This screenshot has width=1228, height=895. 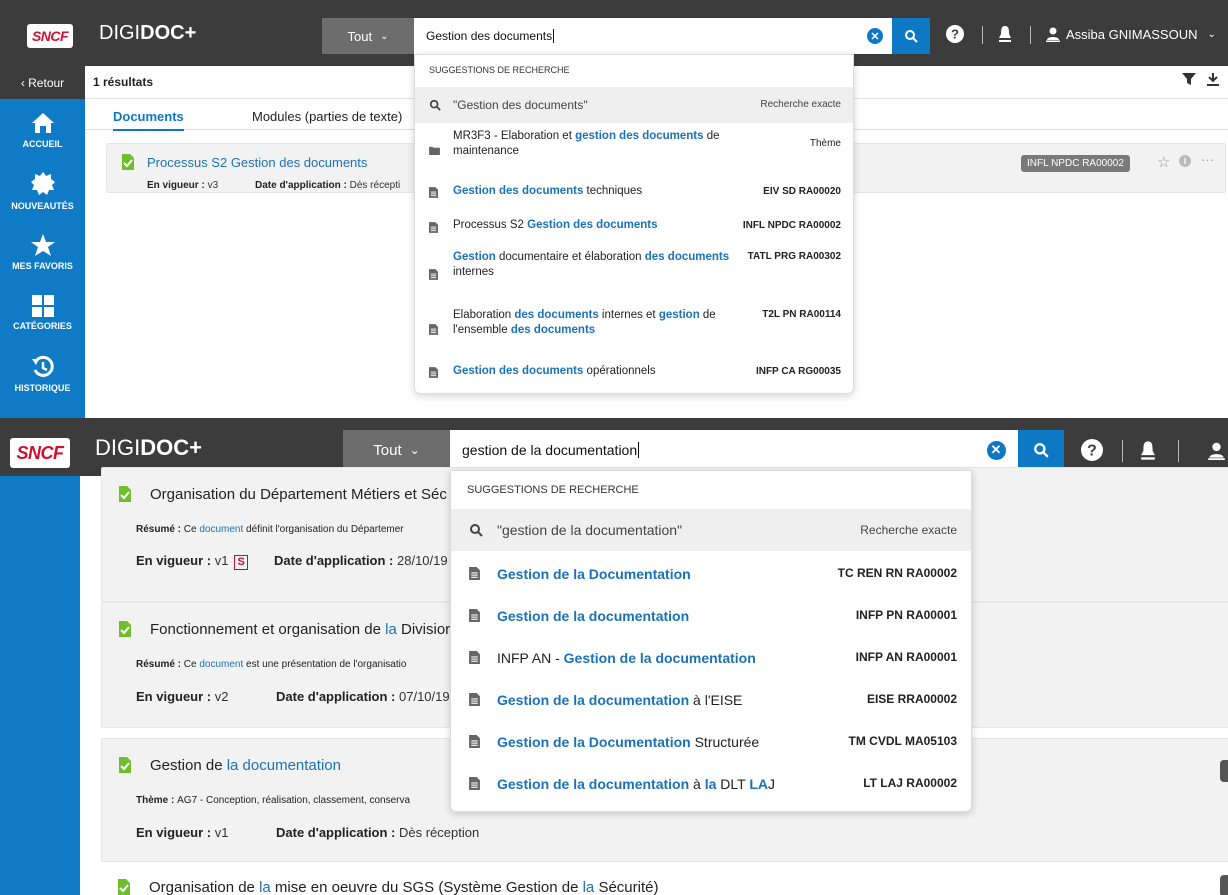 I want to click on text-segment: opérationnels, so click(x=619, y=371).